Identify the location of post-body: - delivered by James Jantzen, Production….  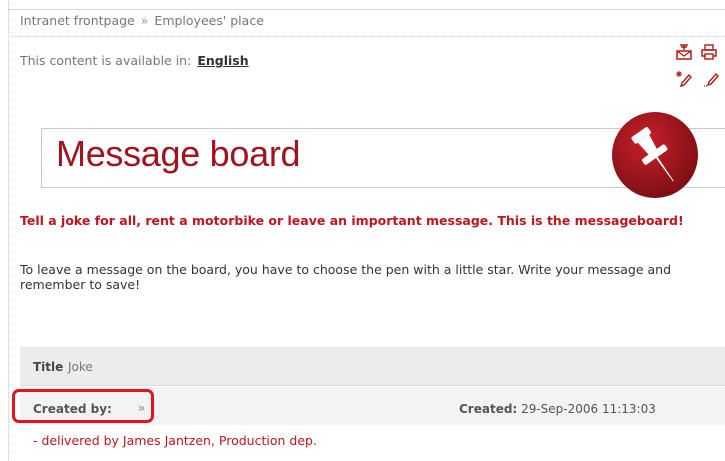
(175, 440).